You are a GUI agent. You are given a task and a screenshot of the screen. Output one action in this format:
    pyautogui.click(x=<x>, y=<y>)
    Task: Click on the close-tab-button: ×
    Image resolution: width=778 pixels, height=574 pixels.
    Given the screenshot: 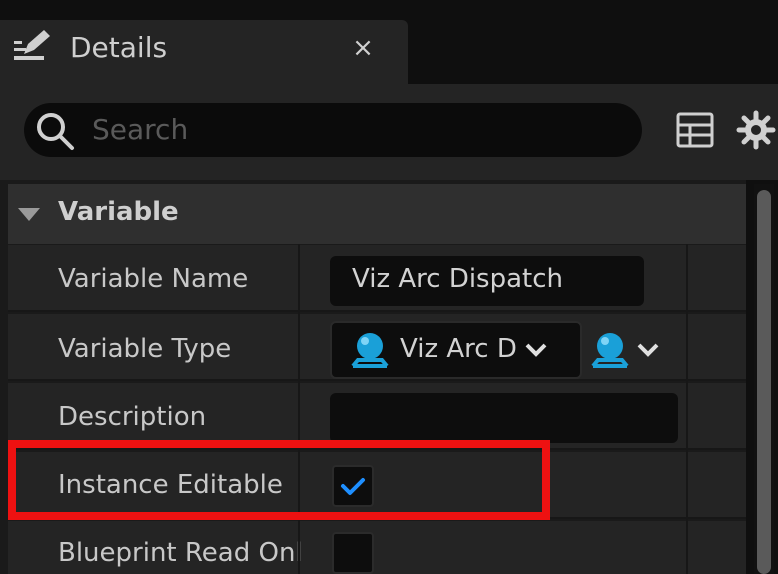 What is the action you would take?
    pyautogui.click(x=363, y=48)
    